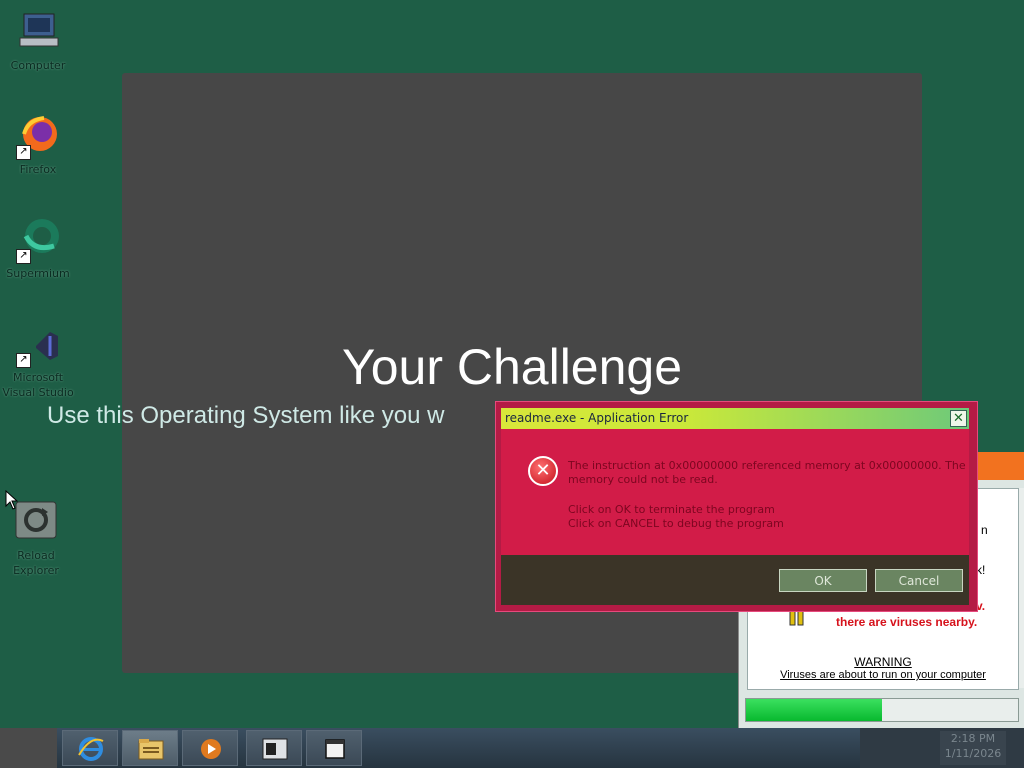 The width and height of the screenshot is (1024, 768). I want to click on desktop-icon-label: Reload Explorer, so click(36, 563).